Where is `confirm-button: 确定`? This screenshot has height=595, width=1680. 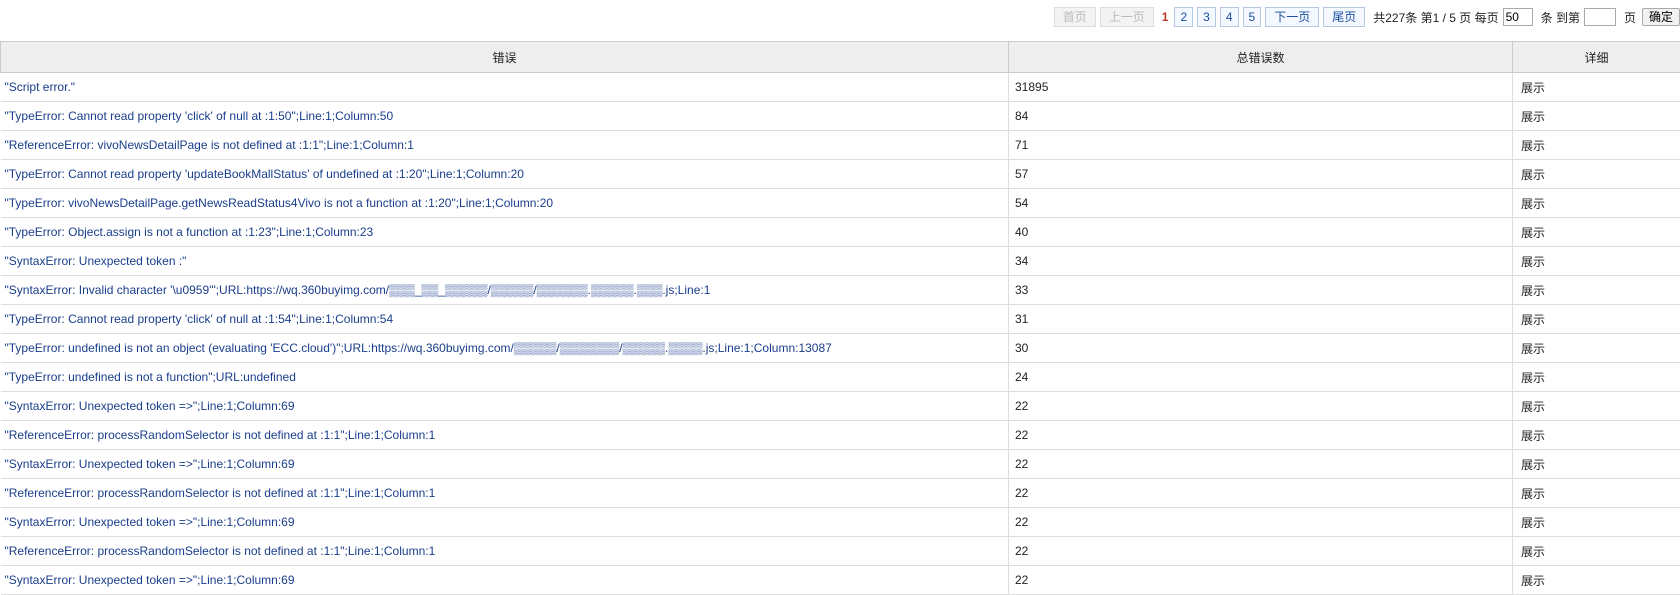 confirm-button: 确定 is located at coordinates (1661, 17).